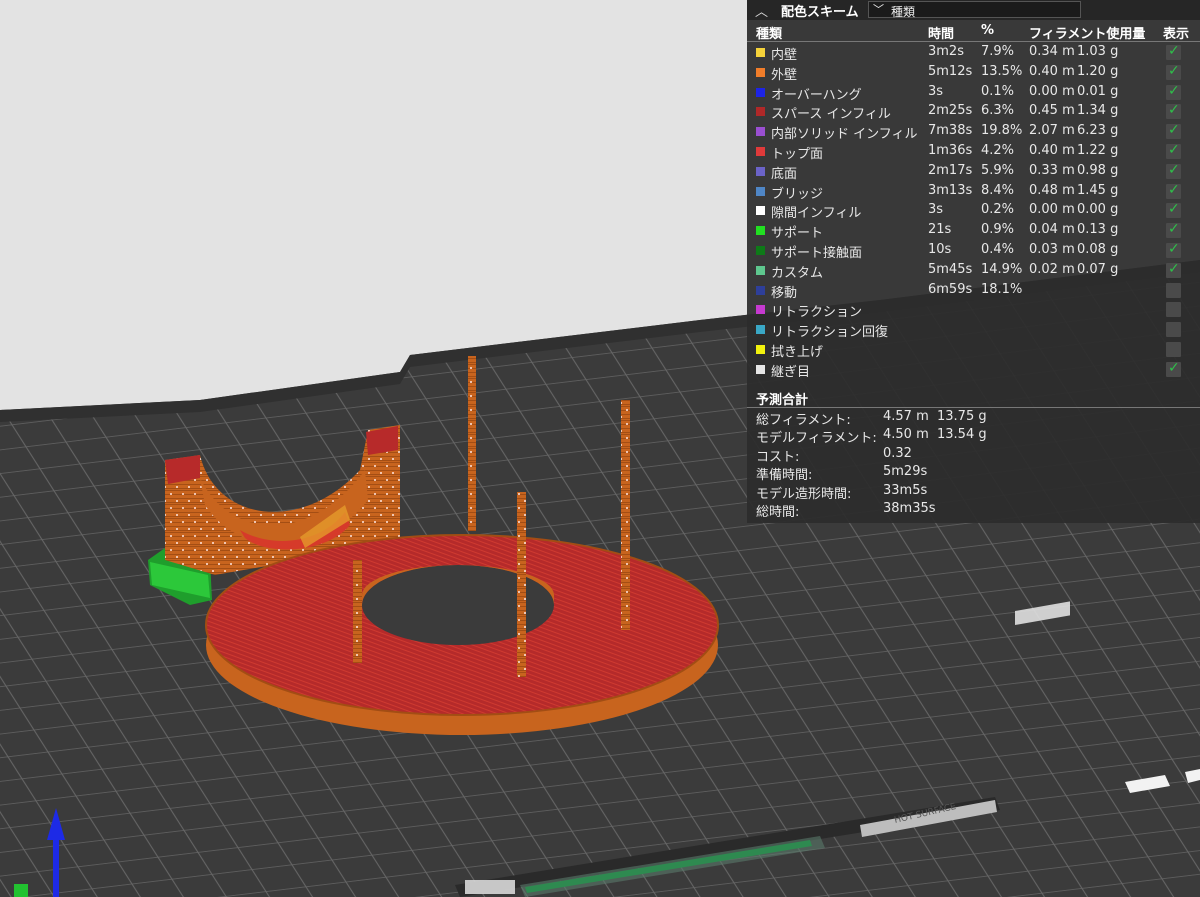  I want to click on legend-row: オーバーハング 3s 0.1% 0.00 m 0.01 g ✓, so click(973, 92).